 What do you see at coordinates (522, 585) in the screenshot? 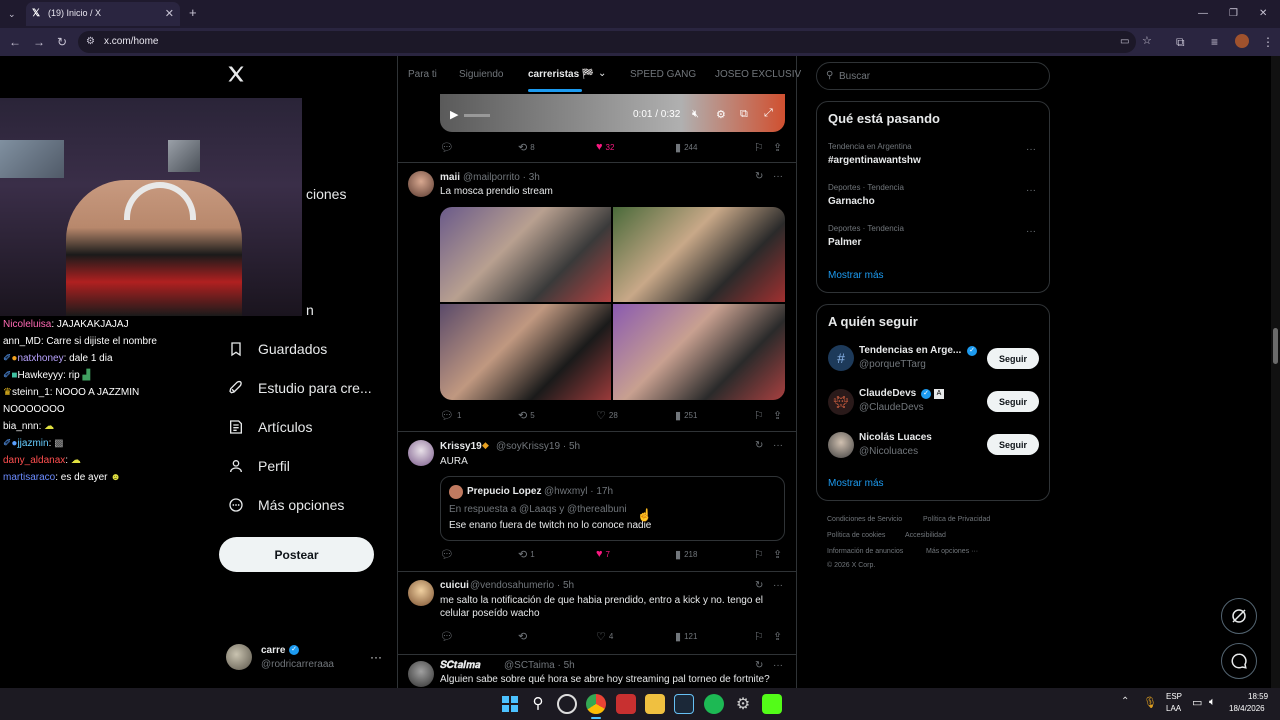
I see `tweet-author-handle: @vendosahumerio · 5h` at bounding box center [522, 585].